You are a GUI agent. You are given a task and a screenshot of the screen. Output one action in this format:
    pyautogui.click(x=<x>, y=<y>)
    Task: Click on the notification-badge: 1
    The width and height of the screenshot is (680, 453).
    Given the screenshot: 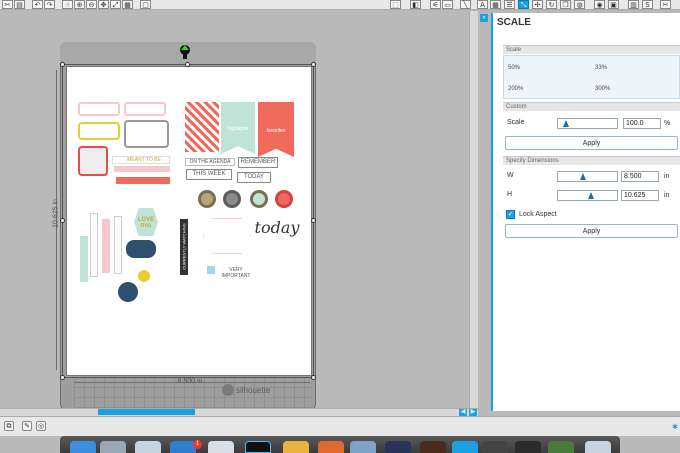 What is the action you would take?
    pyautogui.click(x=197, y=444)
    